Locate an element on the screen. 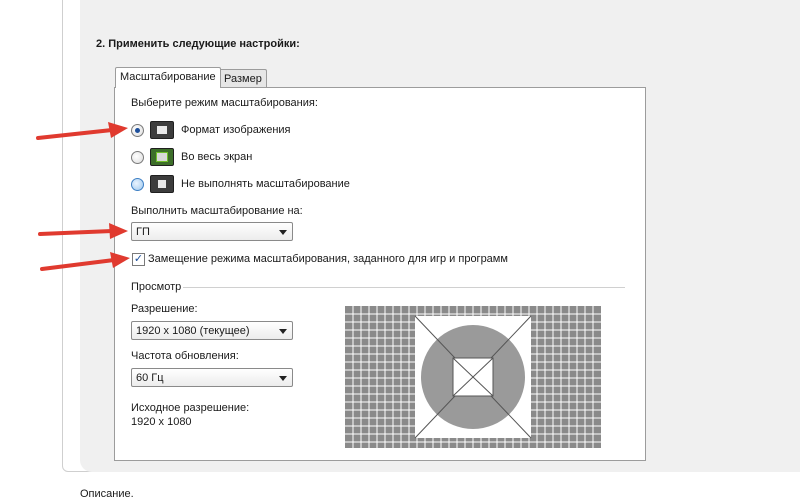 This screenshot has width=800, height=500. arrow-override is located at coordinates (85, 261).